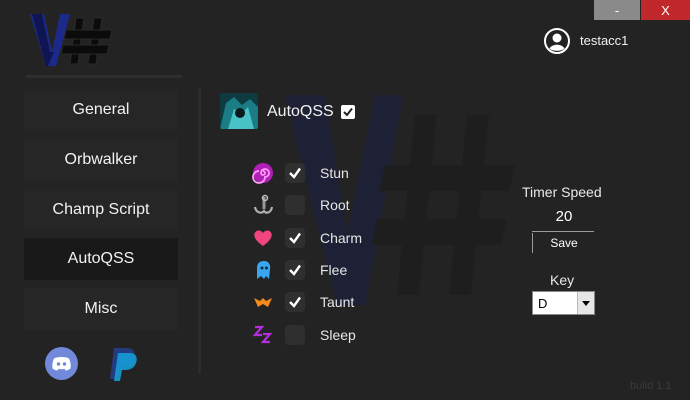 Image resolution: width=690 pixels, height=400 pixels. What do you see at coordinates (562, 192) in the screenshot?
I see `timer-speed-label: Timer Speed` at bounding box center [562, 192].